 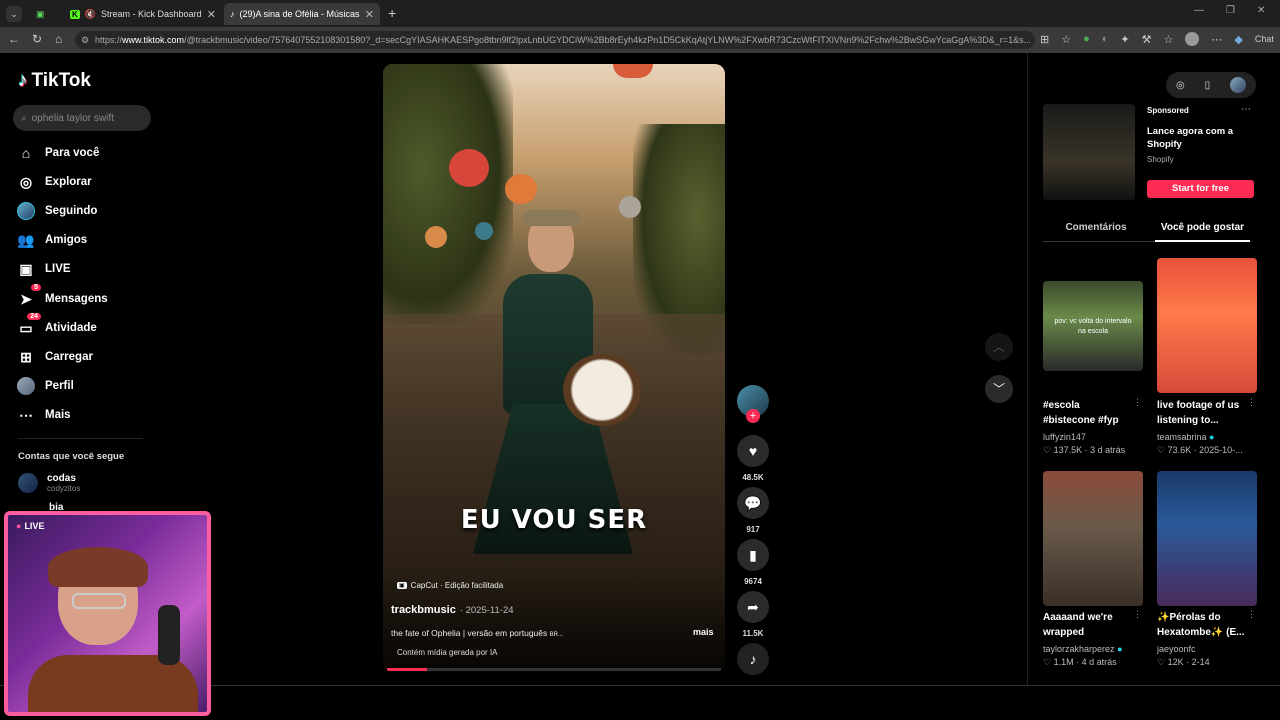 I want to click on nav-item-carregar: ⊞ Carregar, so click(x=55, y=357).